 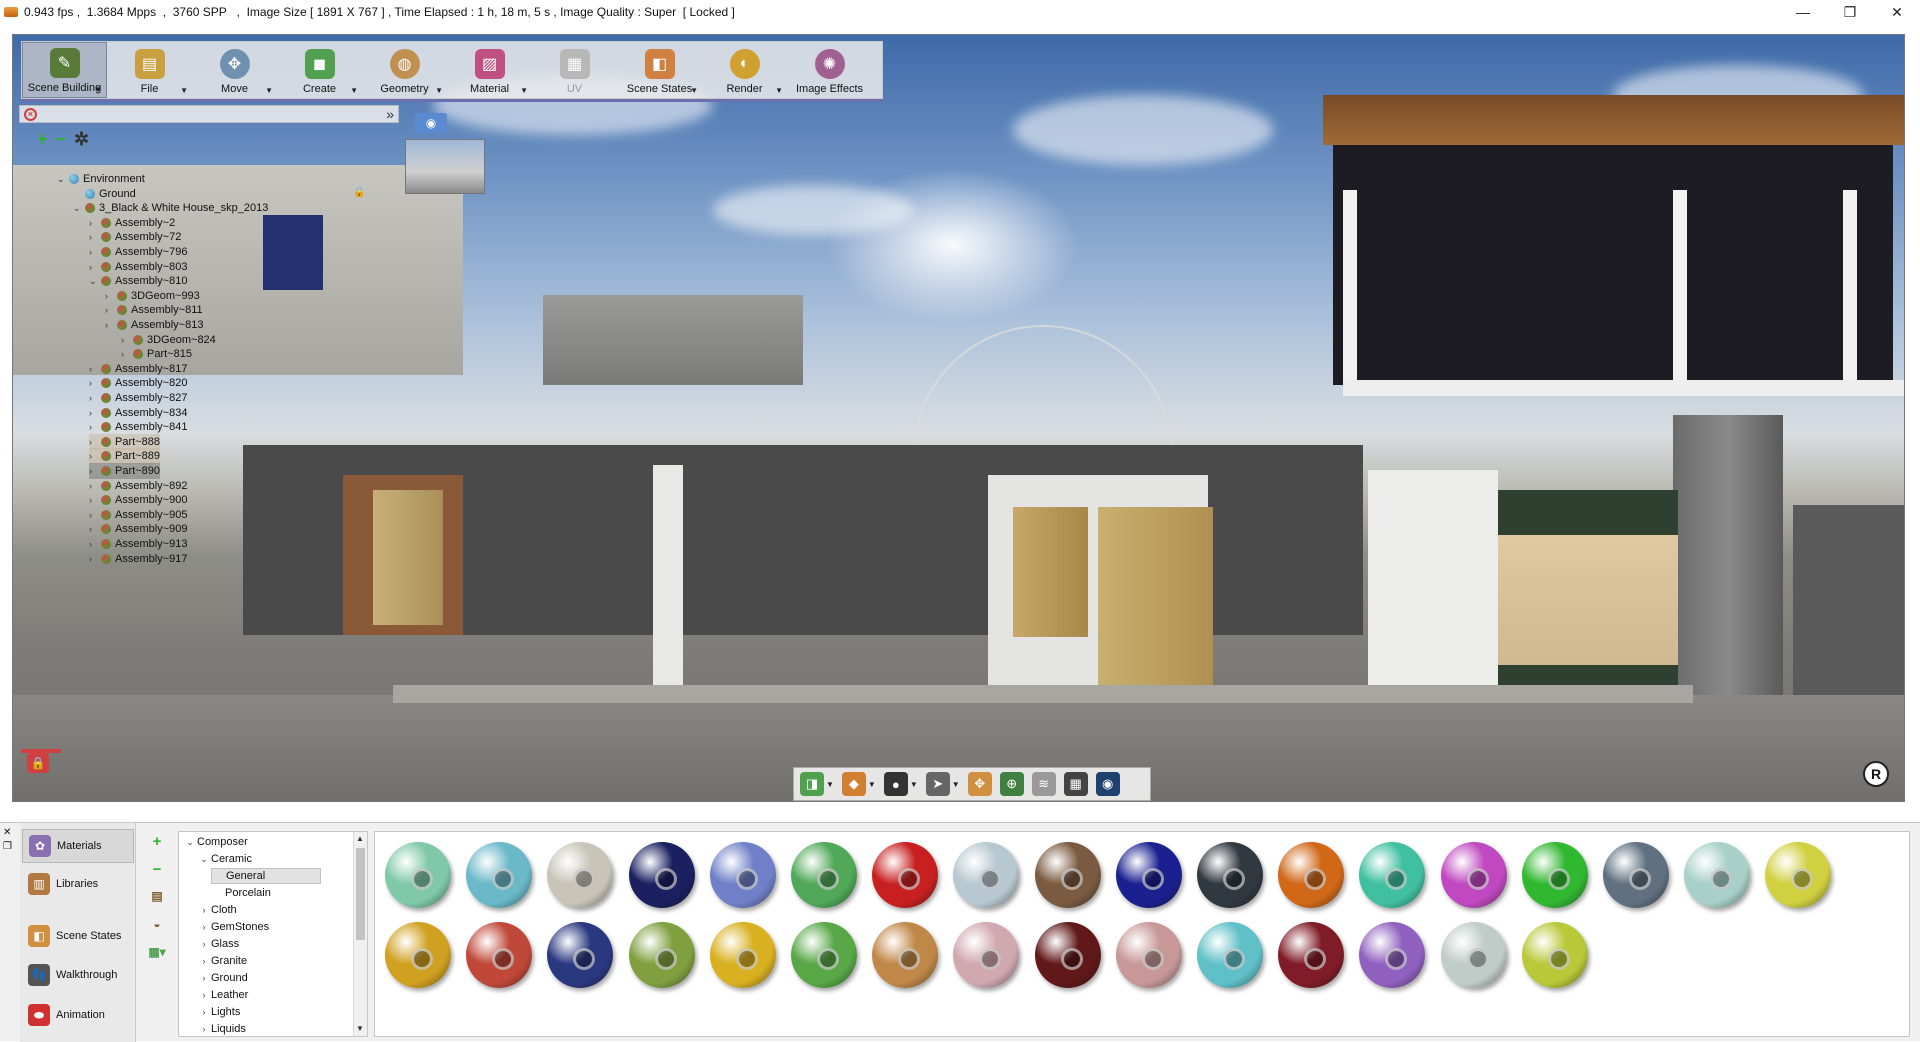 I want to click on tab-libraries: ▥ Libraries, so click(x=78, y=884).